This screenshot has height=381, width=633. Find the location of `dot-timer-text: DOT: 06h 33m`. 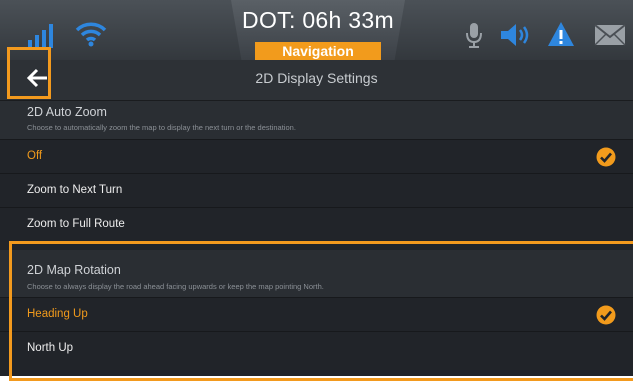

dot-timer-text: DOT: 06h 33m is located at coordinates (318, 20).